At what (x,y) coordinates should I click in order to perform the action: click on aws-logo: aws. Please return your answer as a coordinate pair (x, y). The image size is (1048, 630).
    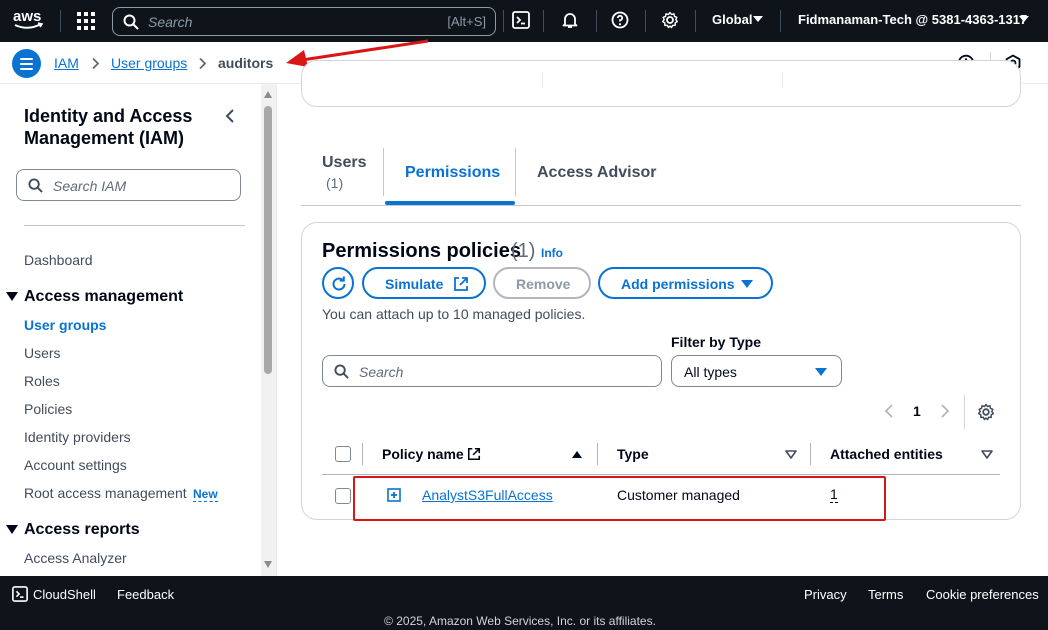
    Looking at the image, I should click on (29, 20).